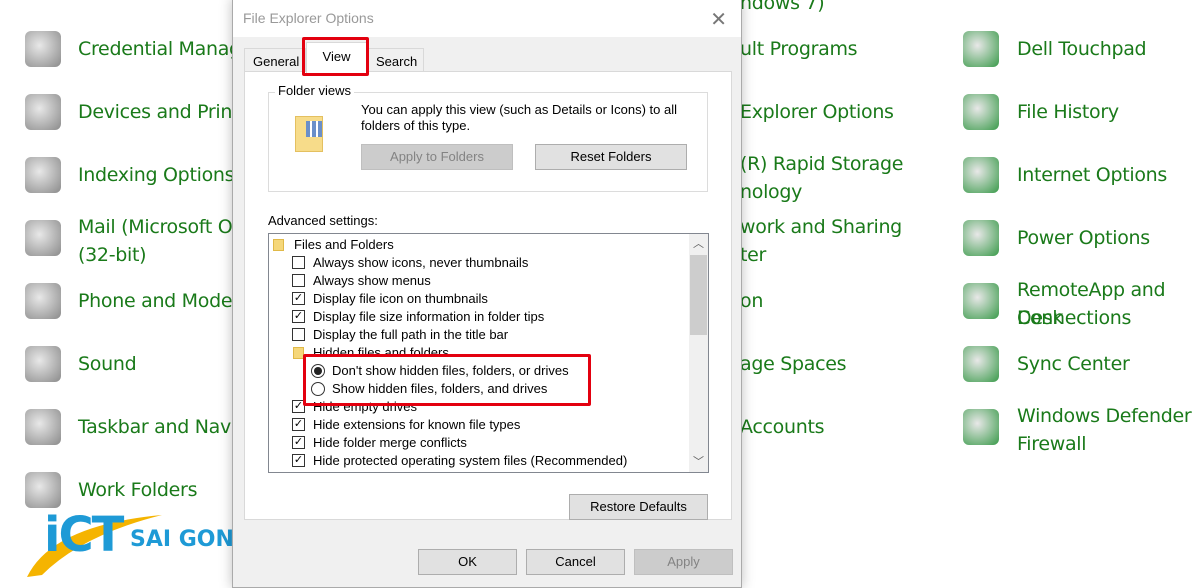  What do you see at coordinates (698, 462) in the screenshot?
I see `scroll-down-icon: ﹀` at bounding box center [698, 462].